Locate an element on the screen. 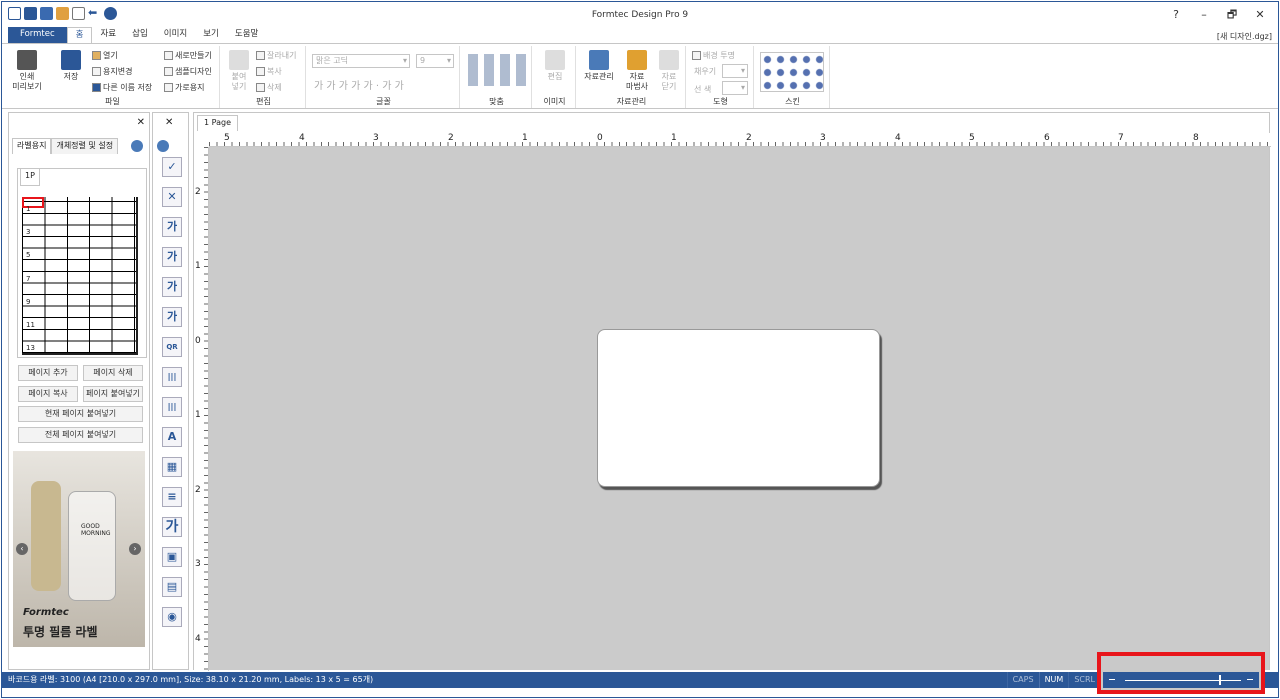 This screenshot has height=699, width=1280. landscape-icon is located at coordinates (168, 87).